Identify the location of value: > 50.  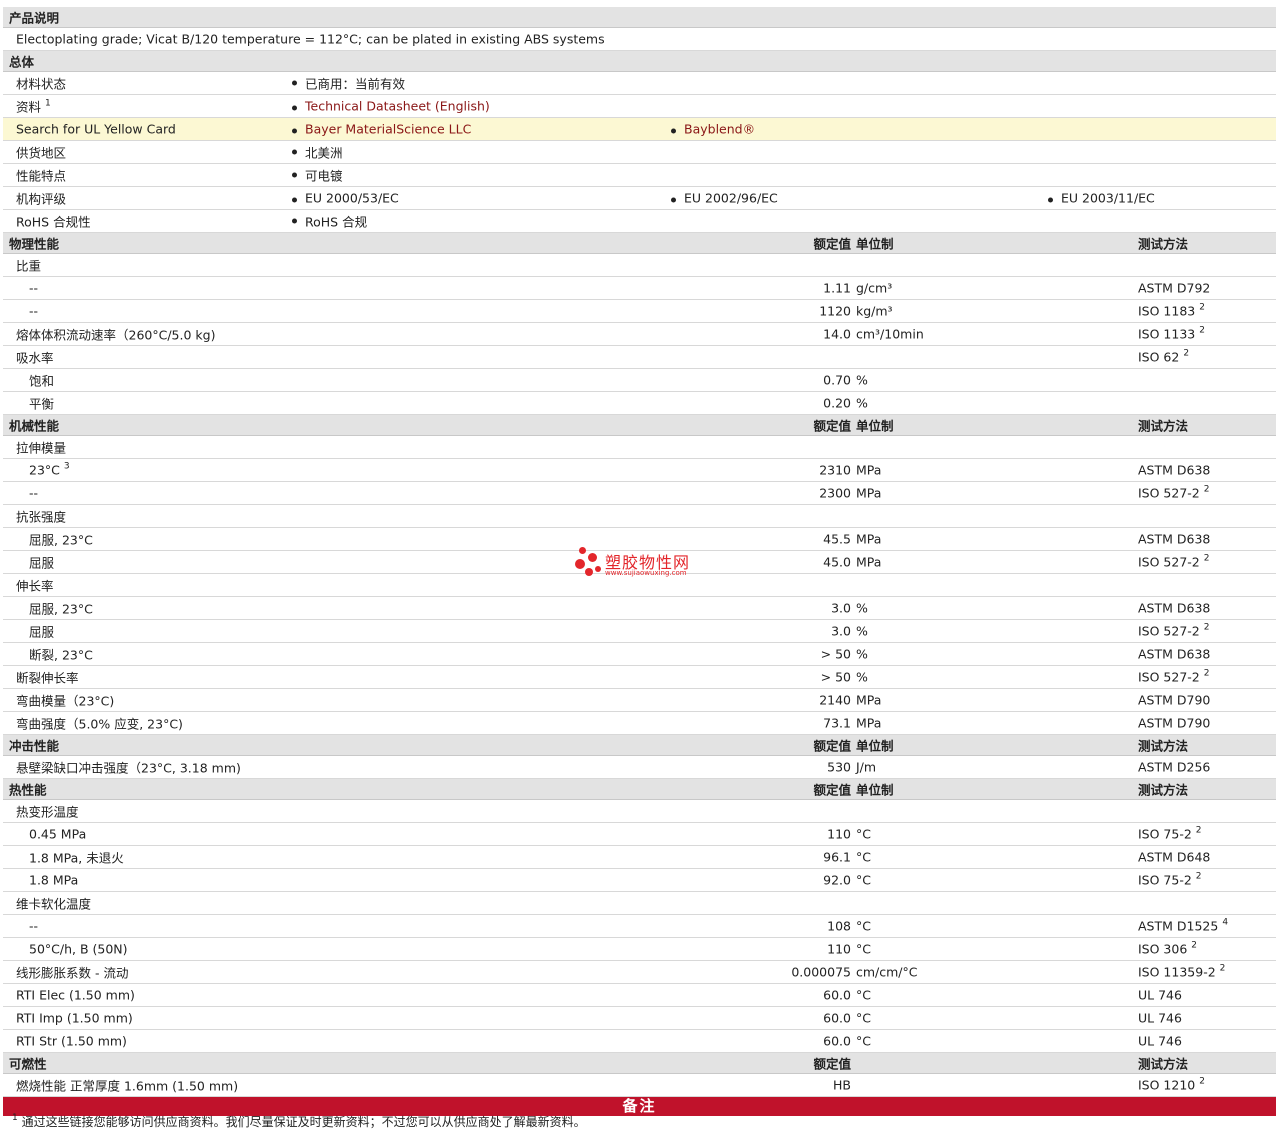
(835, 677).